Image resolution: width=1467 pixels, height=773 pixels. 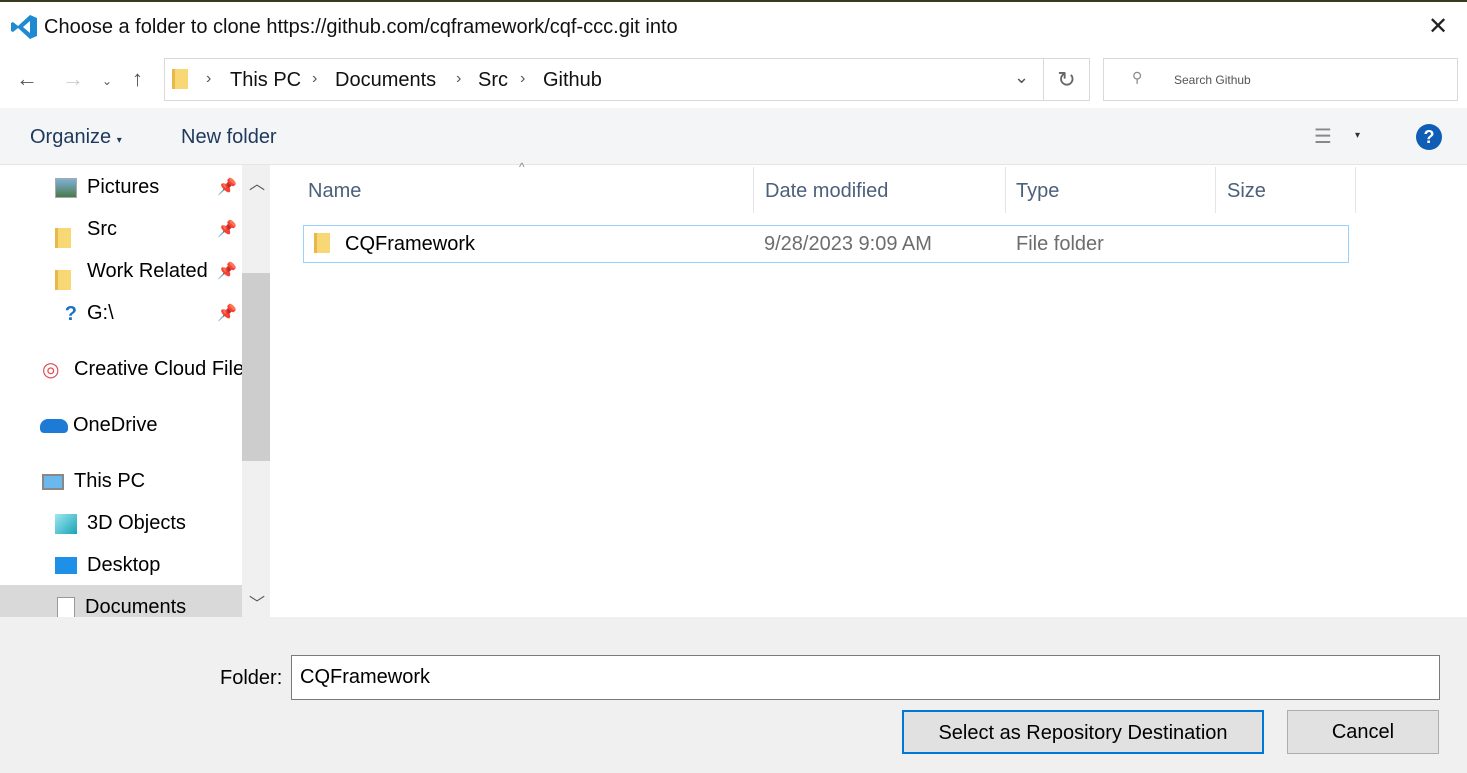 What do you see at coordinates (1083, 732) in the screenshot?
I see `select-destination-button: Select as Repository Destination` at bounding box center [1083, 732].